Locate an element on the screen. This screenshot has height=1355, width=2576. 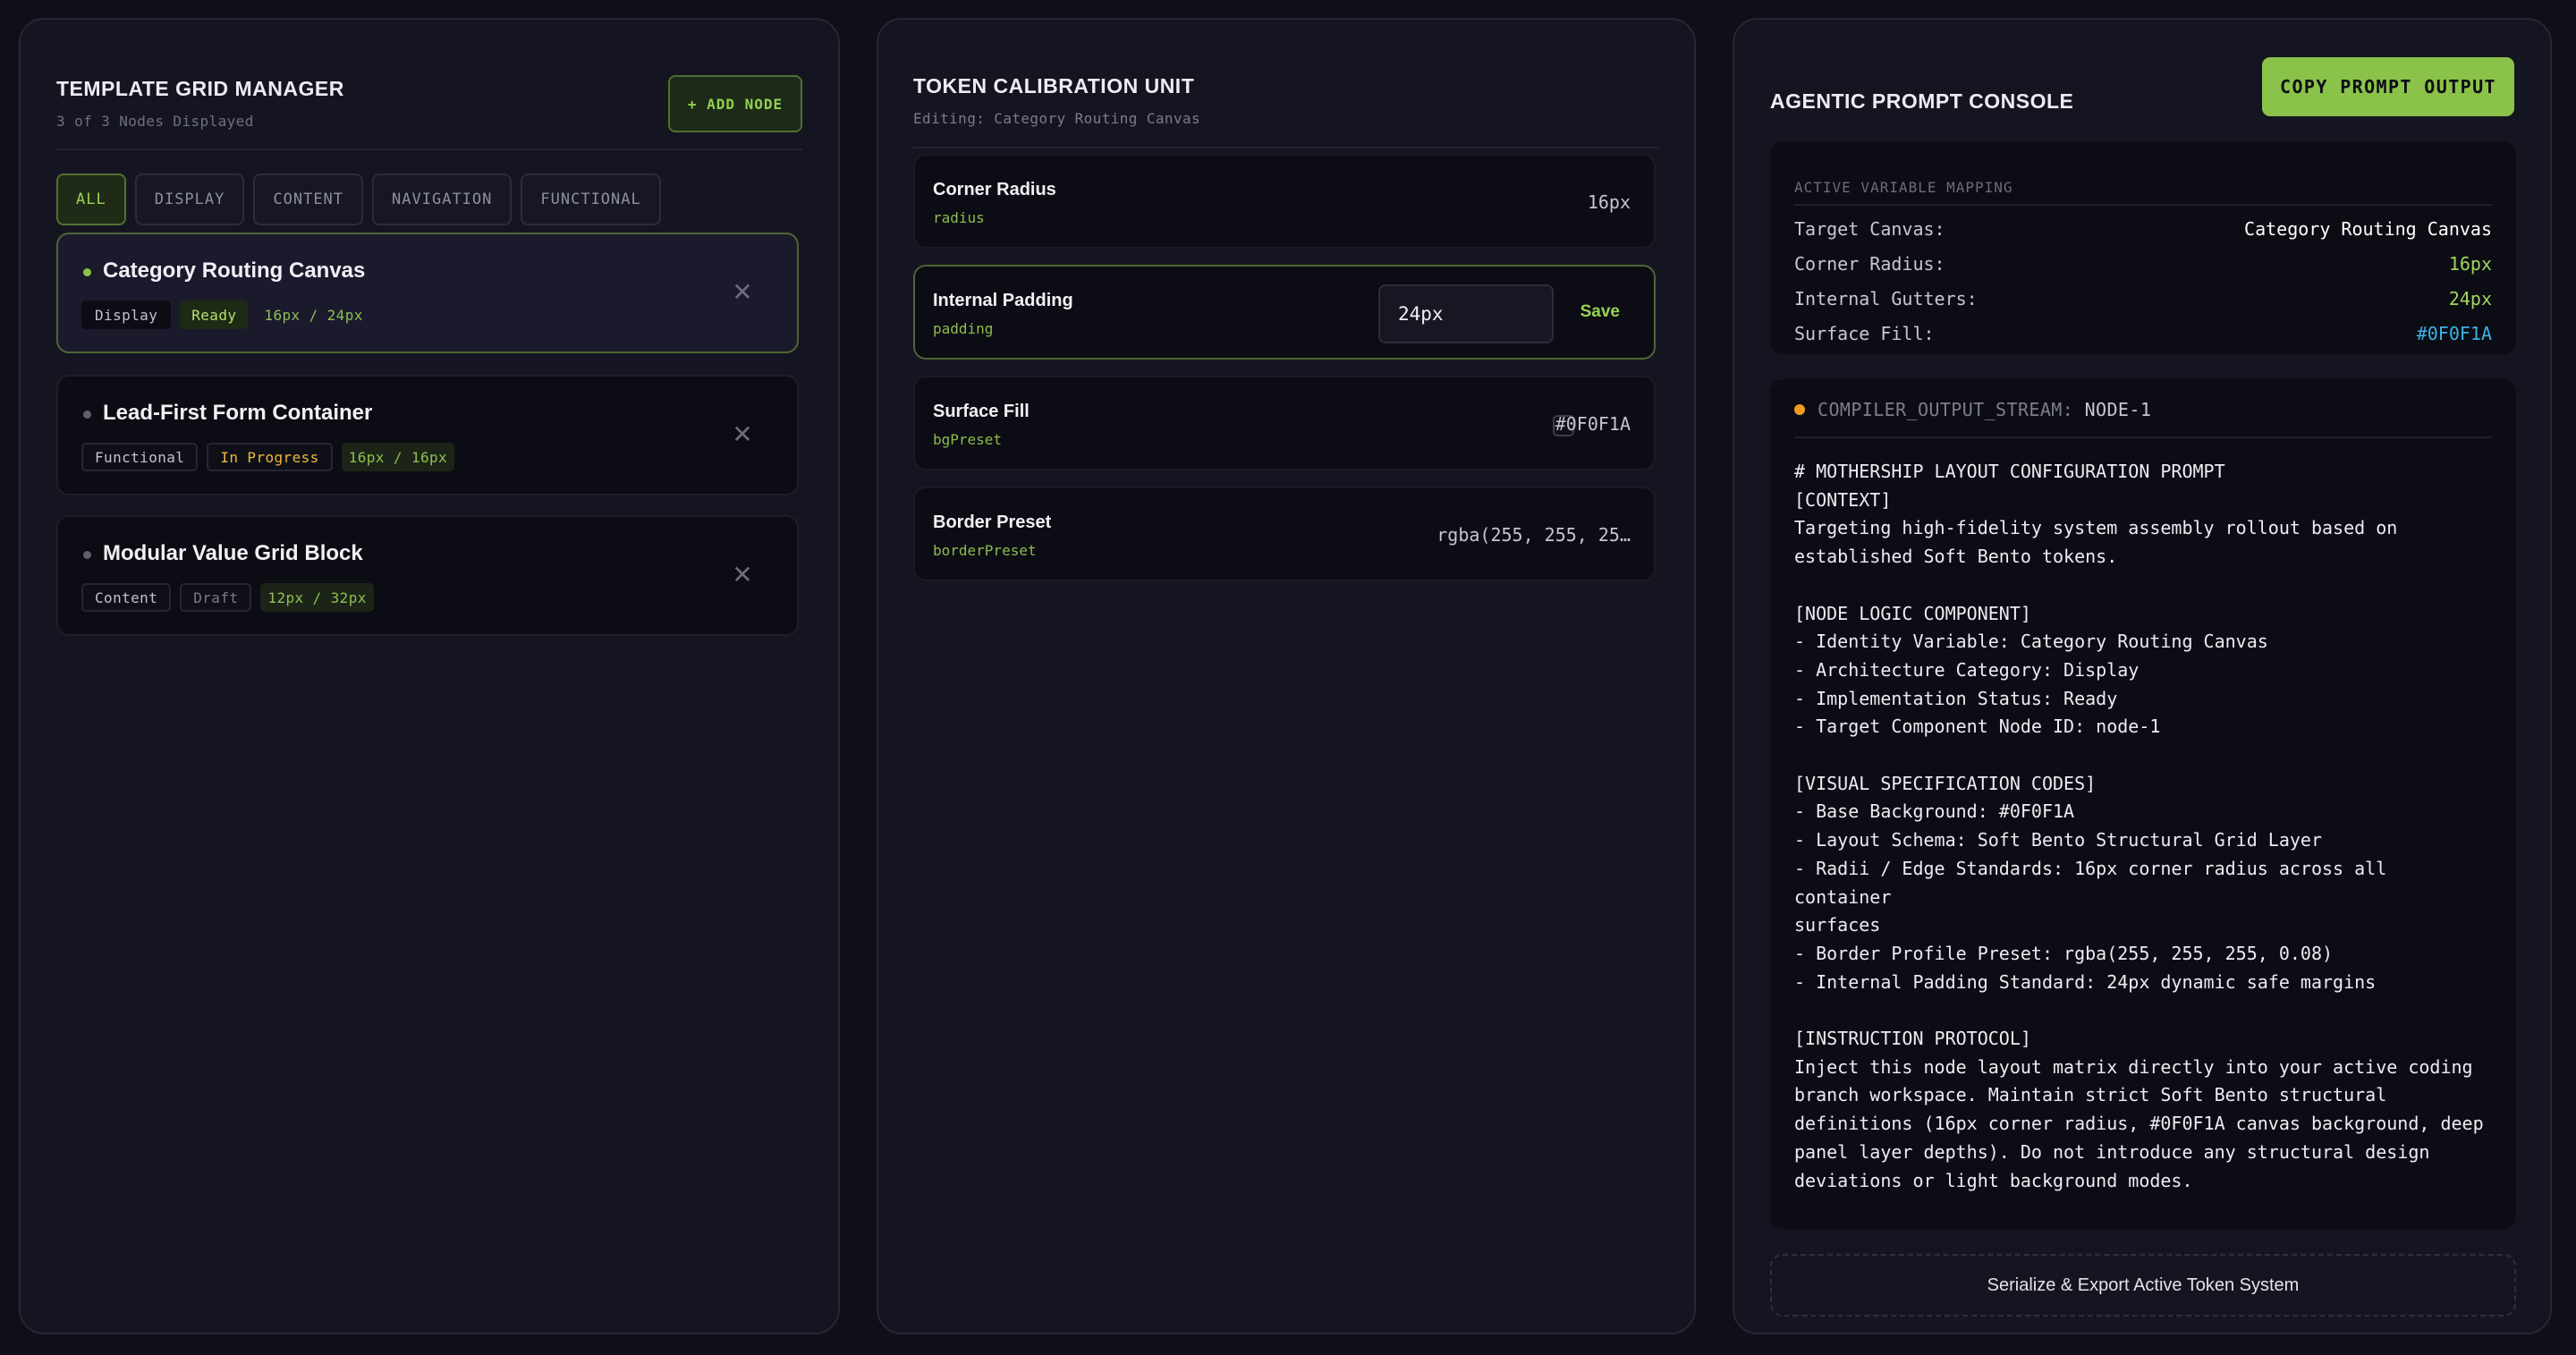
editing-subtitle: Editing: Category Routing Canvas is located at coordinates (1057, 119).